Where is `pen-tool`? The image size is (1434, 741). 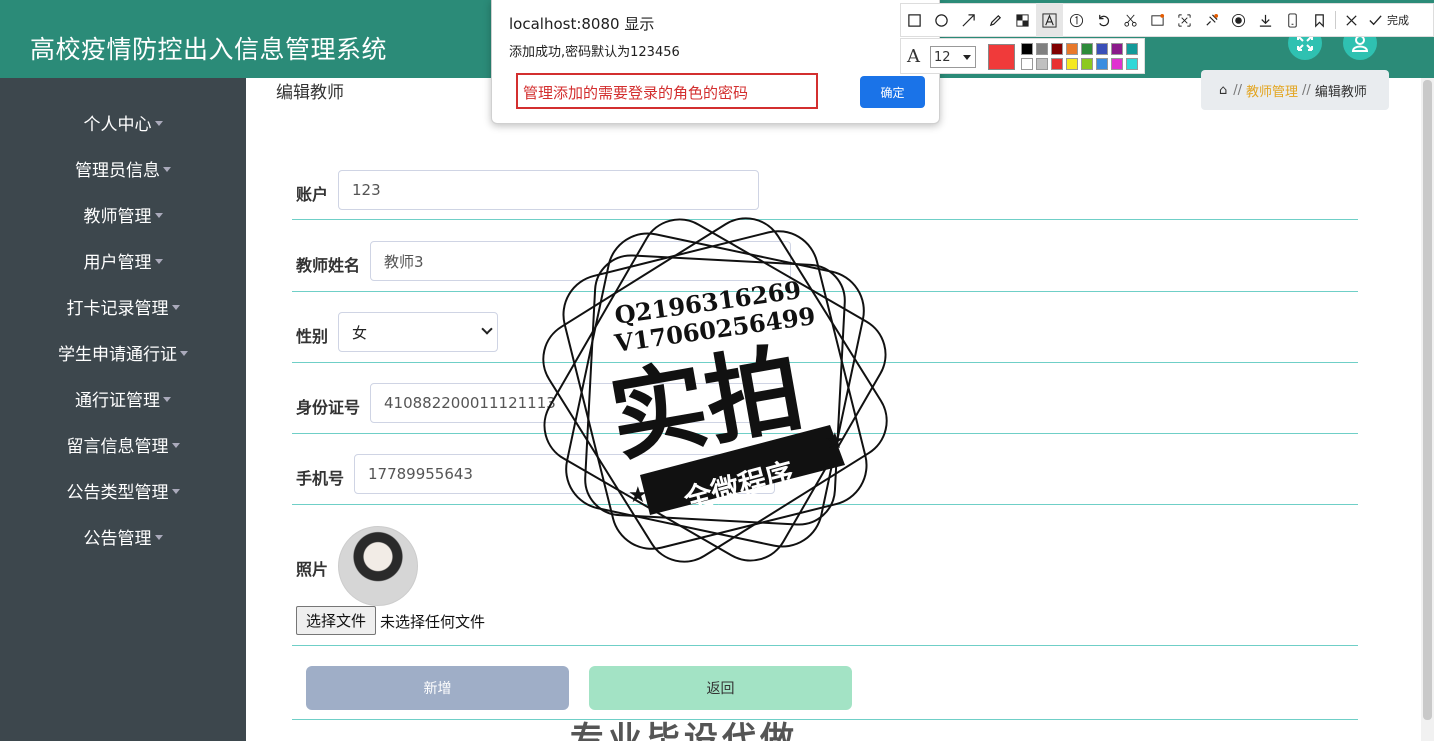
pen-tool is located at coordinates (995, 20).